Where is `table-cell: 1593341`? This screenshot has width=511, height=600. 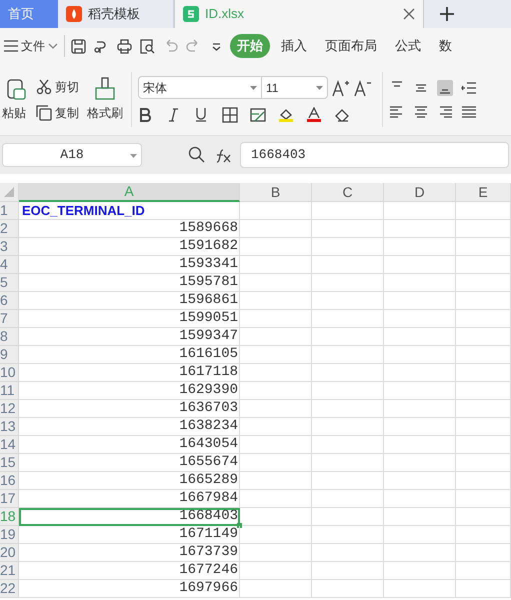 table-cell: 1593341 is located at coordinates (129, 265).